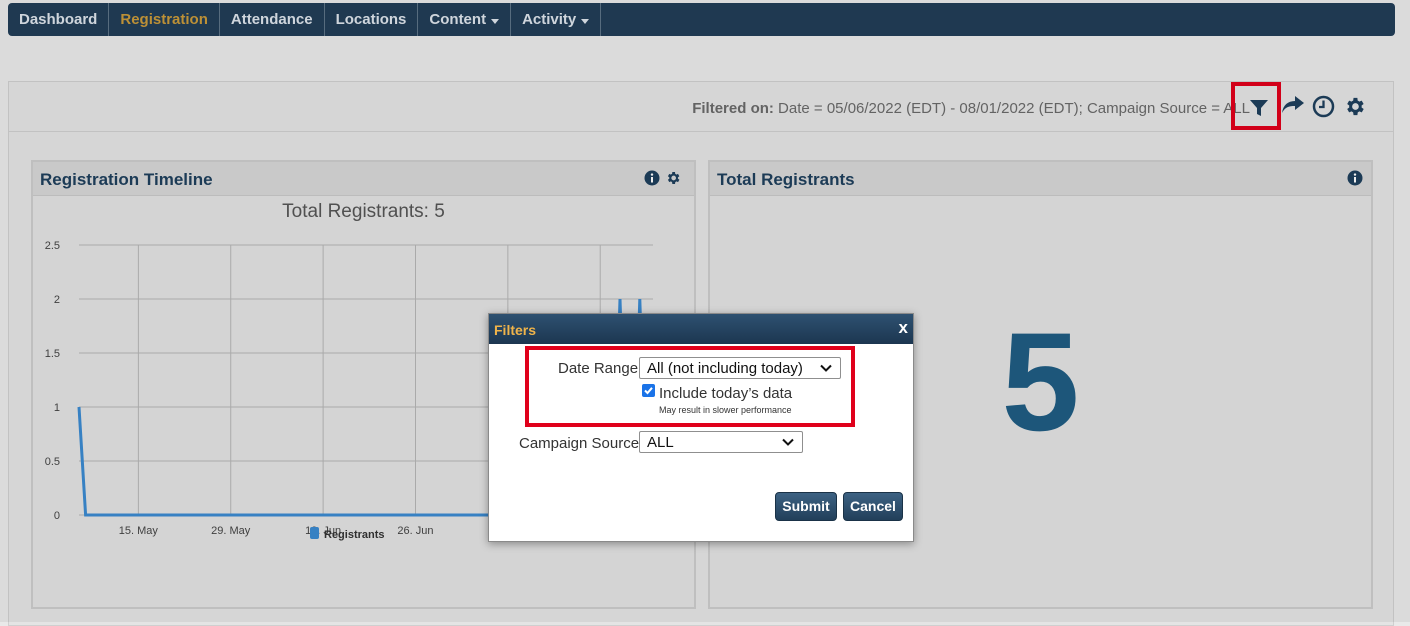 The width and height of the screenshot is (1410, 626). What do you see at coordinates (515, 330) in the screenshot?
I see `dialog-title: Filters` at bounding box center [515, 330].